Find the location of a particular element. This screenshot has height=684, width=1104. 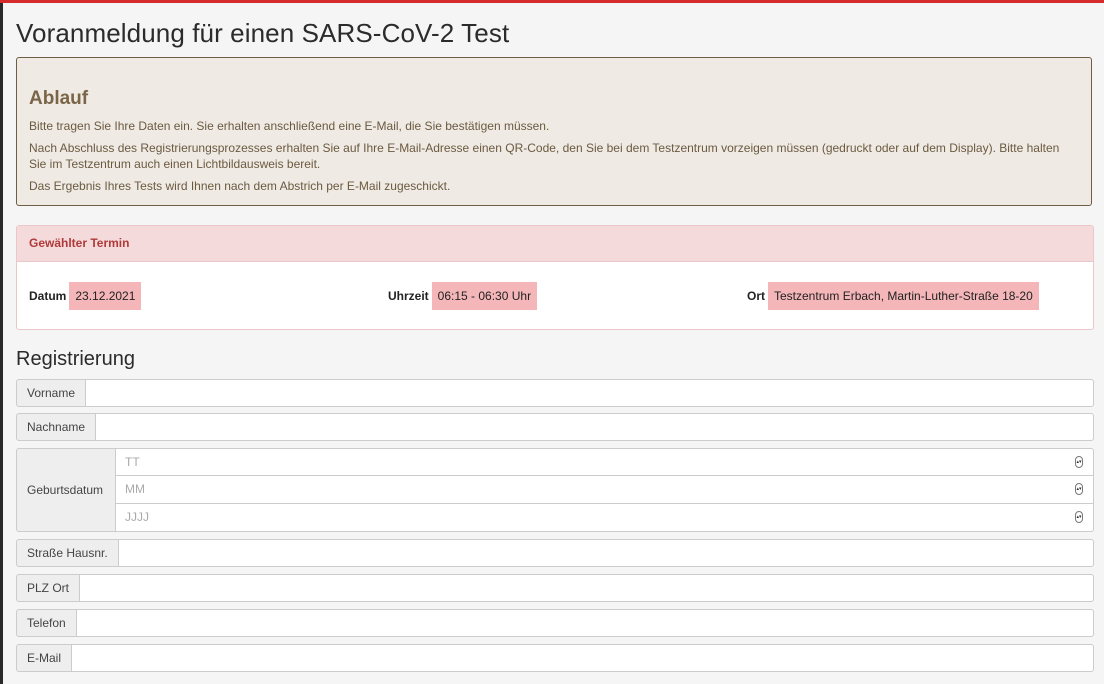

city-input is located at coordinates (587, 588).